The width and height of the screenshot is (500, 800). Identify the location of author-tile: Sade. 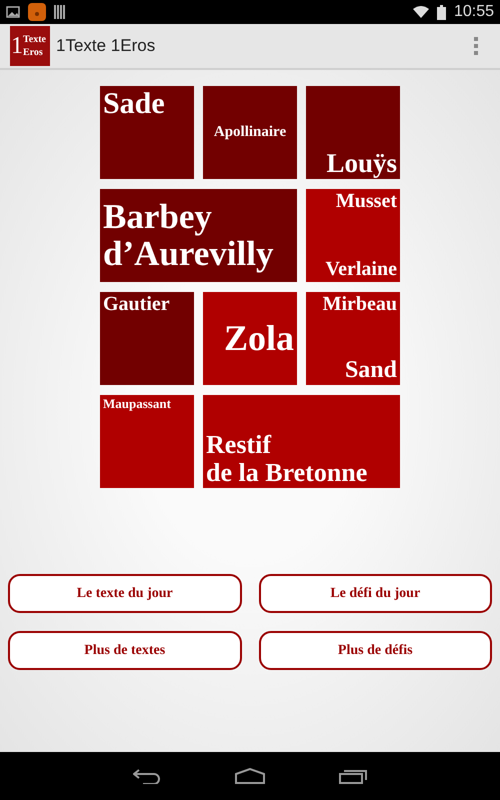
(147, 132).